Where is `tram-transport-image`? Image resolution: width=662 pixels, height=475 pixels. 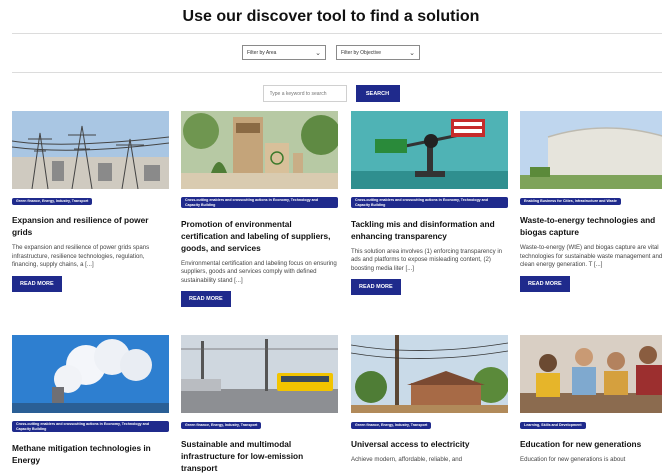
tram-transport-image is located at coordinates (259, 374).